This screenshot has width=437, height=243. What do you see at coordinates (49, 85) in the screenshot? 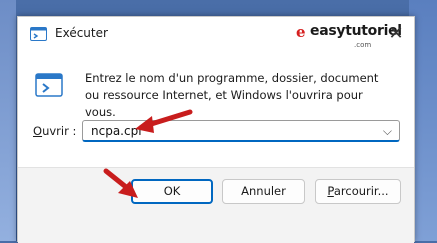
I see `run-icon` at bounding box center [49, 85].